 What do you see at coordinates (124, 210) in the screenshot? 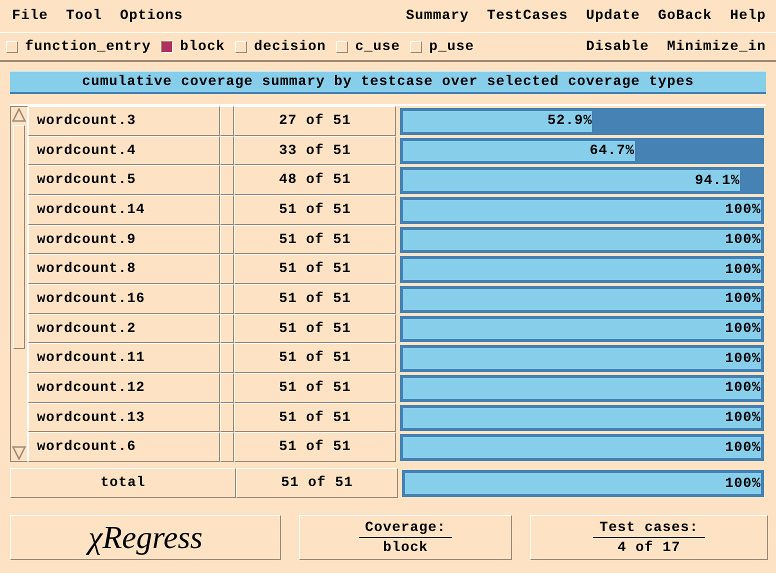
I see `testcase-cell: wordcount.14` at bounding box center [124, 210].